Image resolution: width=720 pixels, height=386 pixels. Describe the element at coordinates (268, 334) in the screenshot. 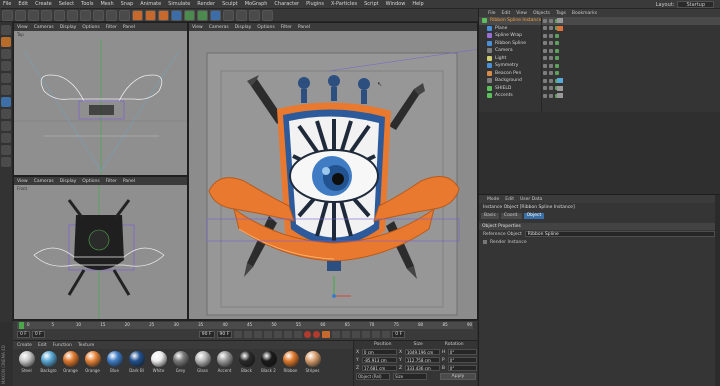

I see `play-icon` at that location.